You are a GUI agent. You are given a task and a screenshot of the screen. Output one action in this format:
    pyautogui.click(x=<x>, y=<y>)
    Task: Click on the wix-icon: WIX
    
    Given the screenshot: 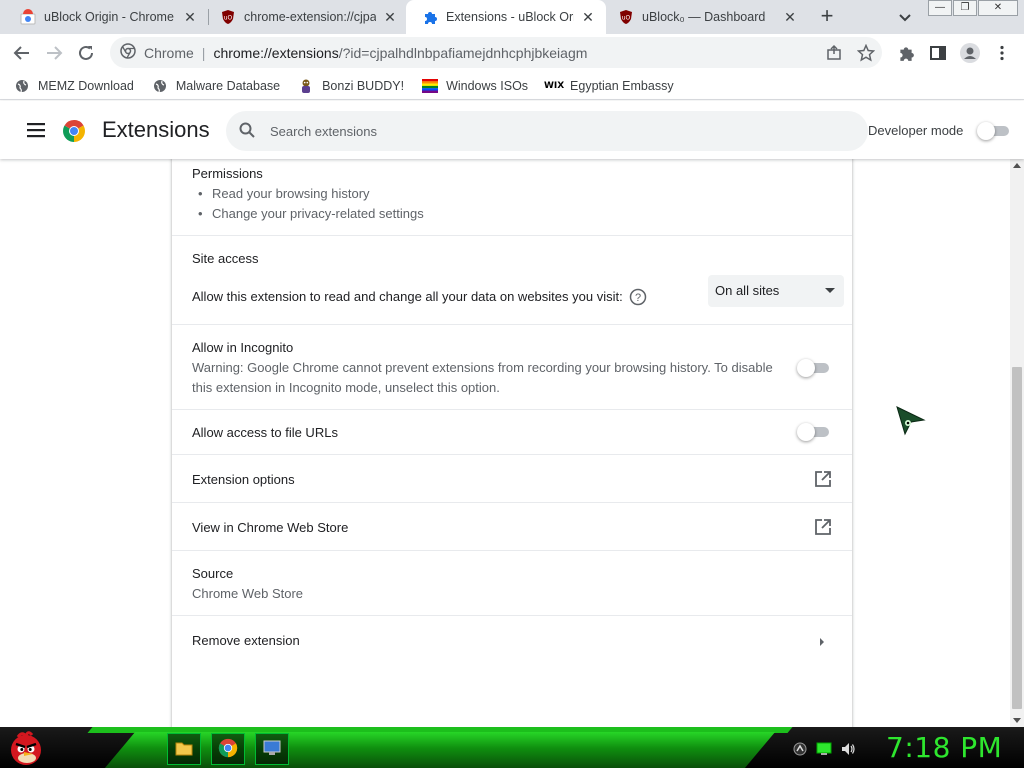 What is the action you would take?
    pyautogui.click(x=554, y=85)
    